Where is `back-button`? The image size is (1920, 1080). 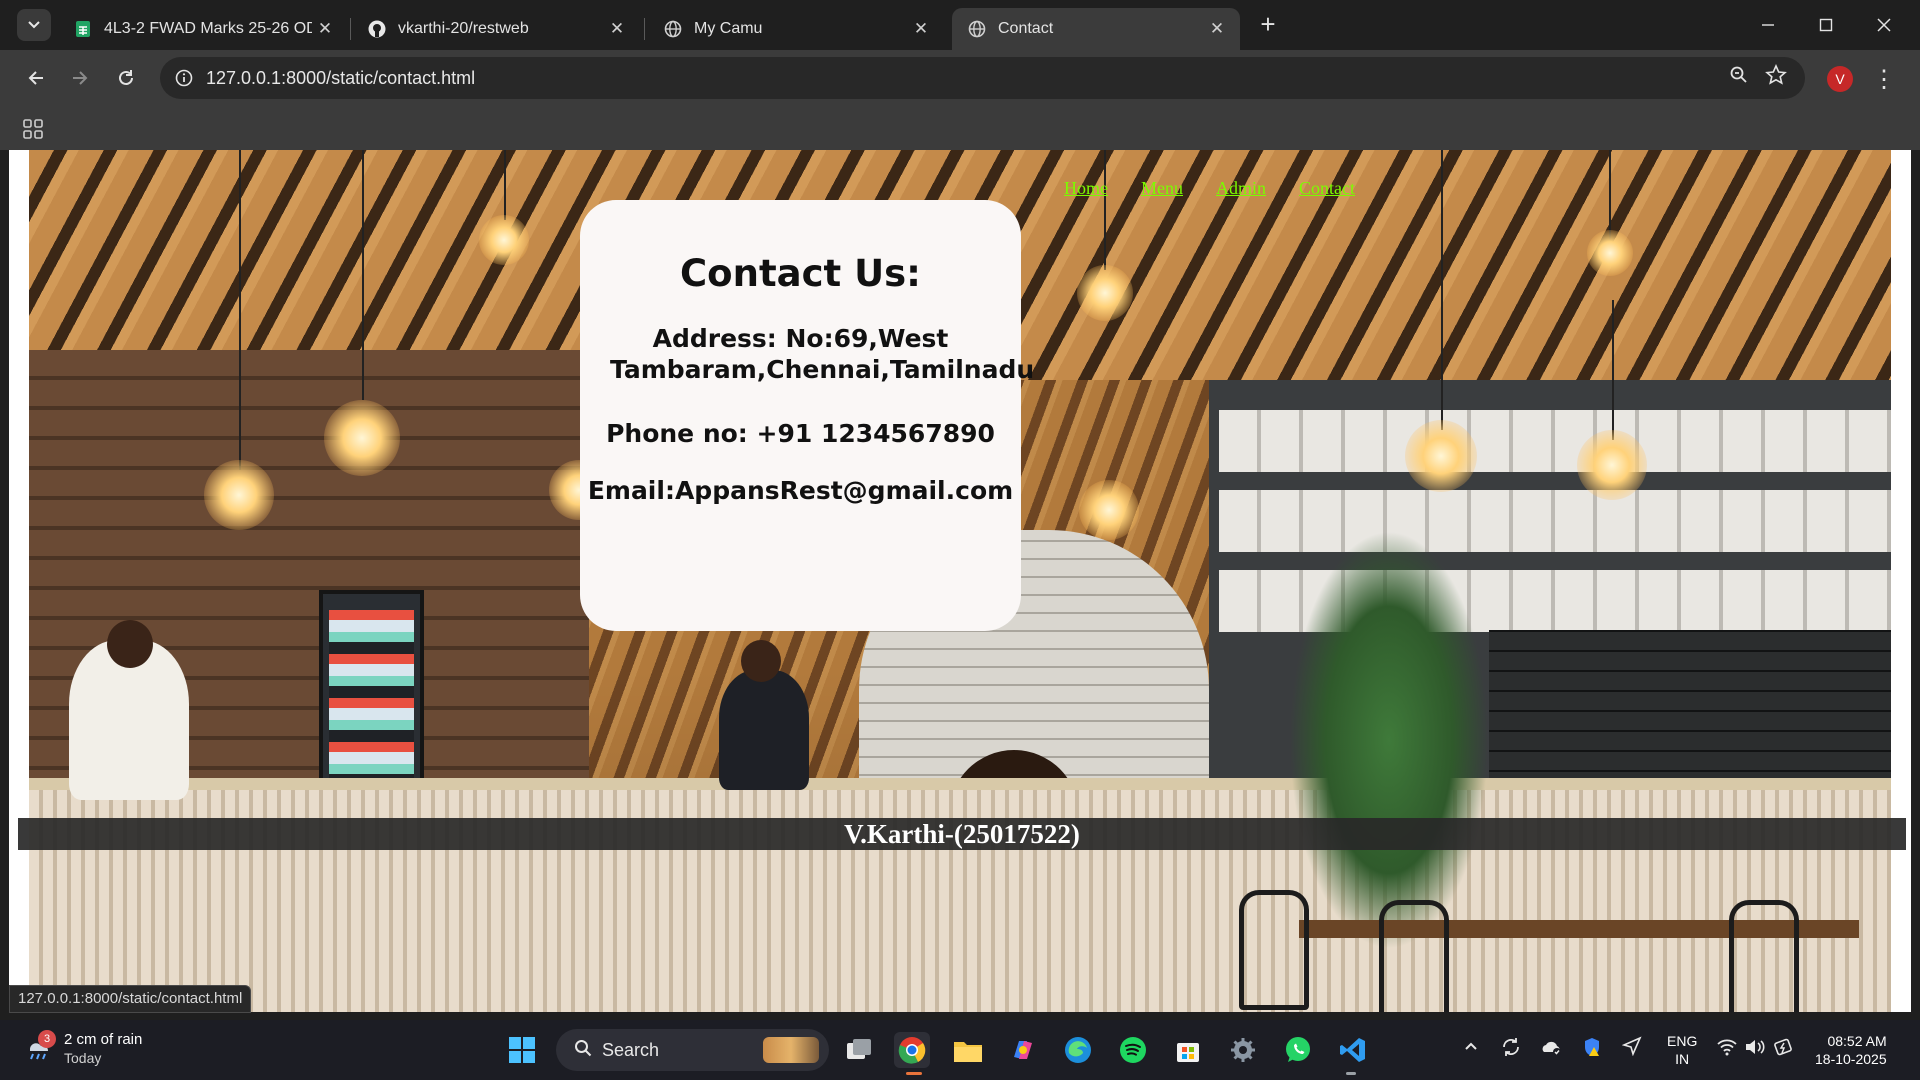 back-button is located at coordinates (36, 78).